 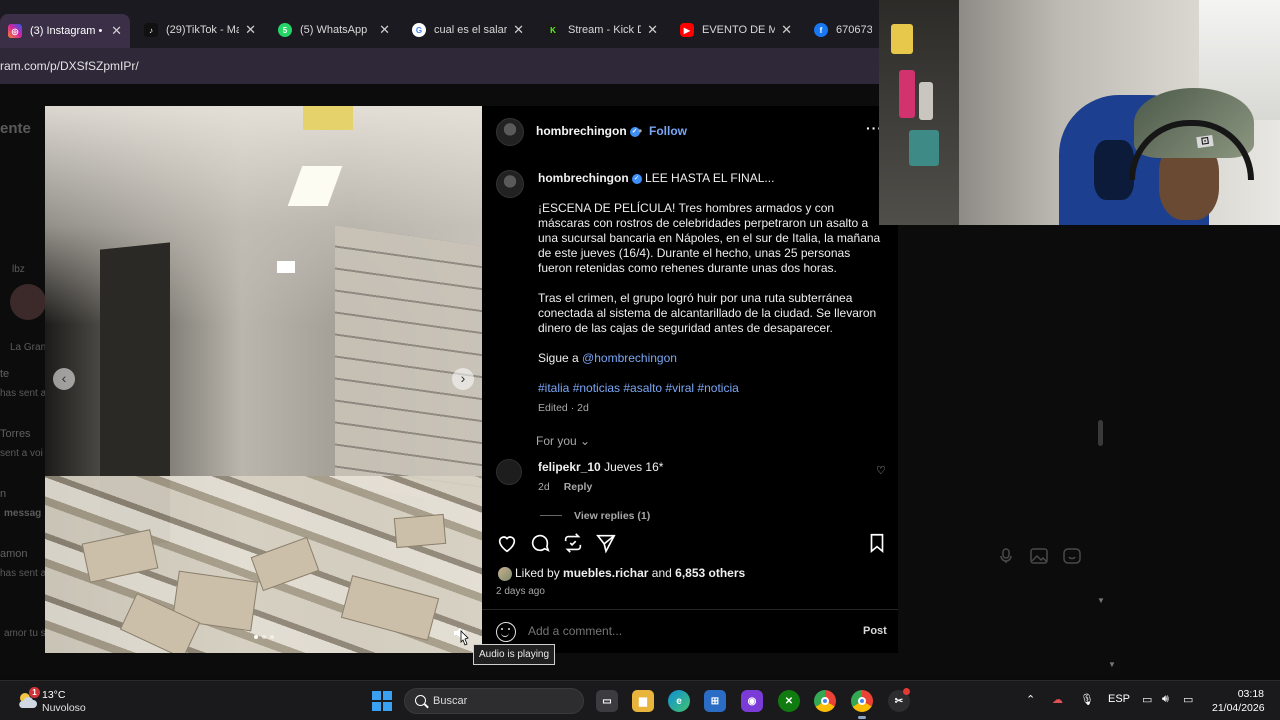 I want to click on bg-snippet: La Gran, so click(x=28, y=347).